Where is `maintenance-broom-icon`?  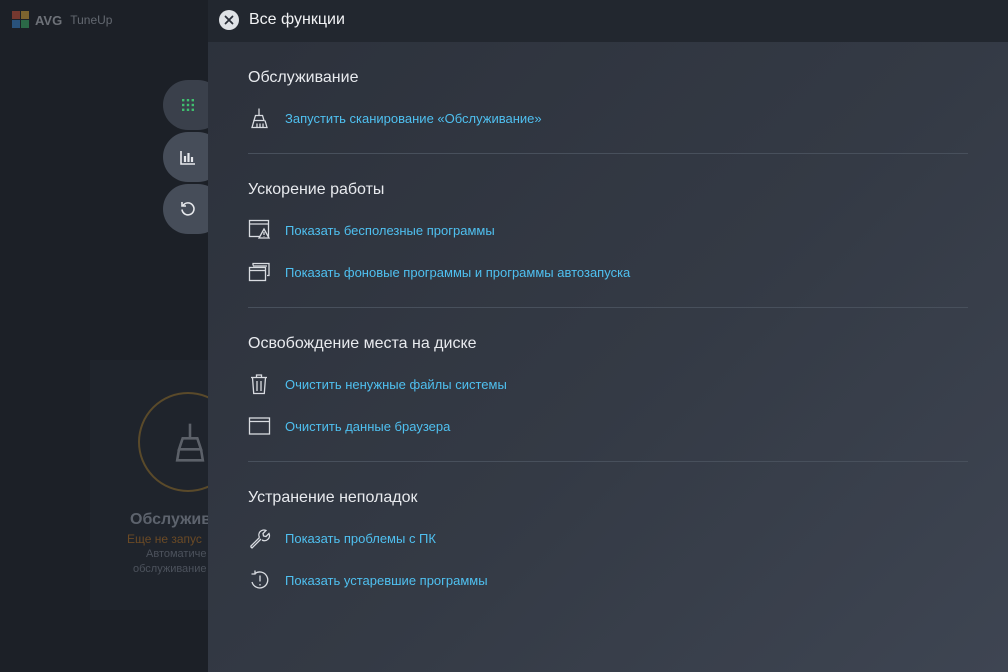 maintenance-broom-icon is located at coordinates (190, 442).